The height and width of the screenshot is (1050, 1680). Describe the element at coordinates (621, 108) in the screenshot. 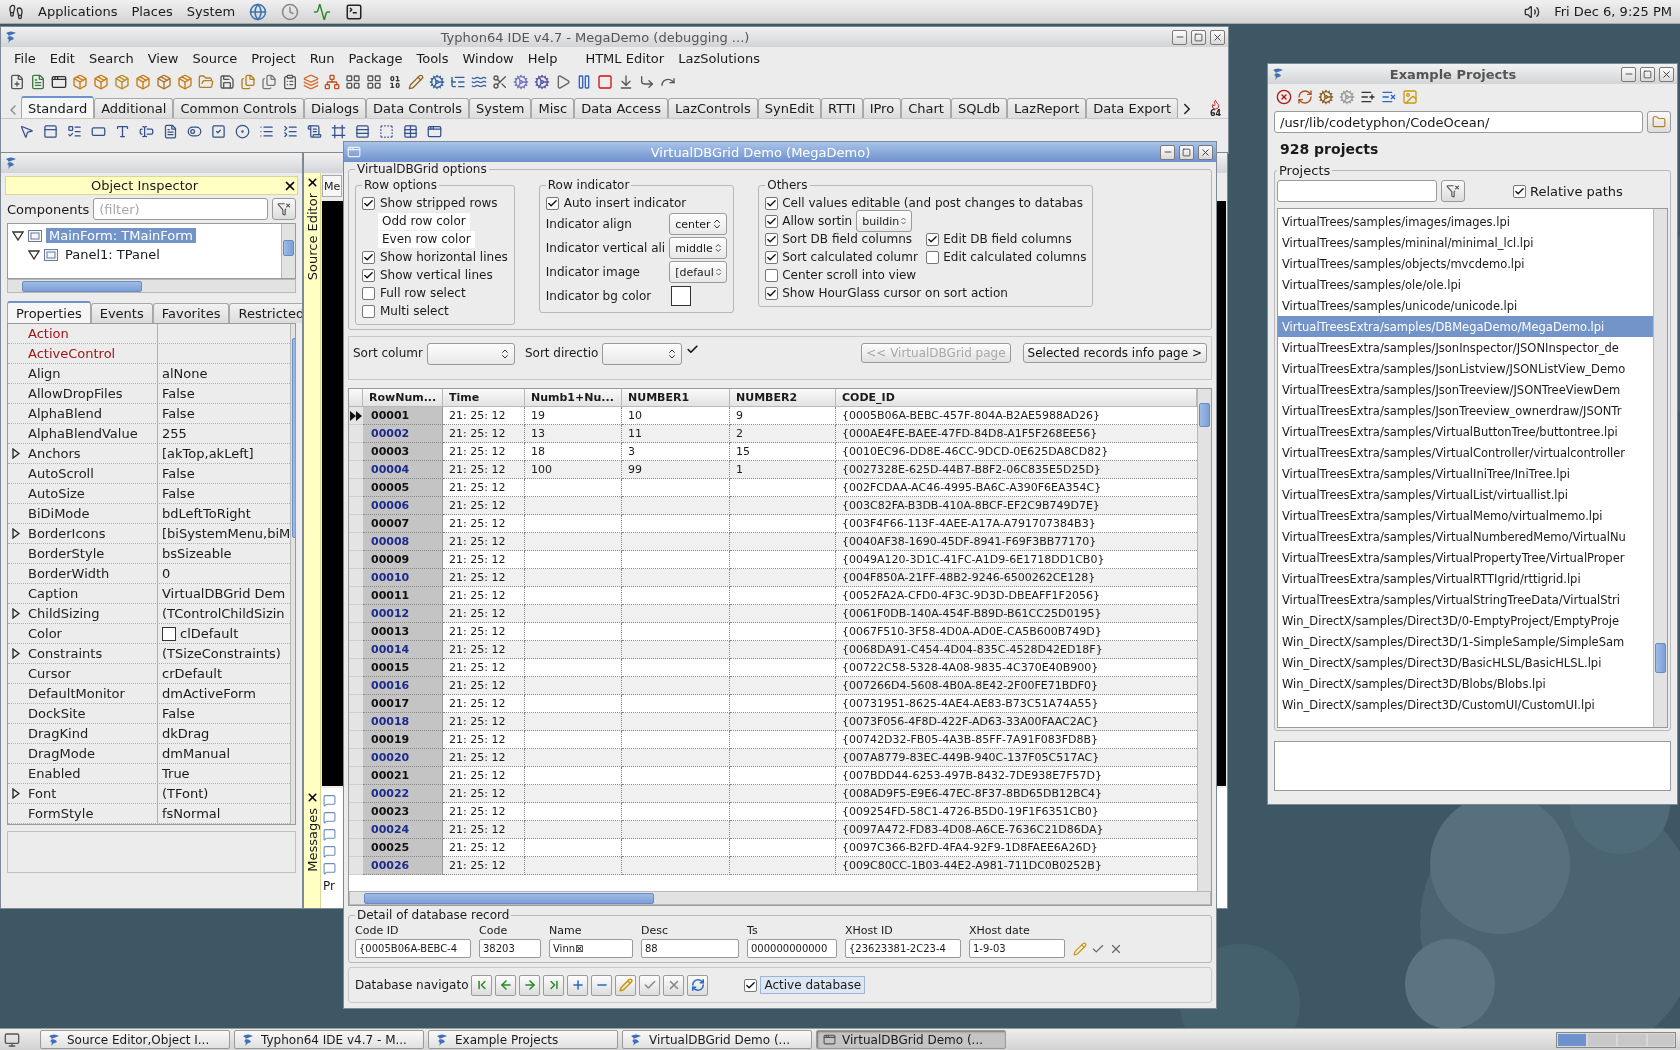

I see `palette-tab: Data Access` at that location.